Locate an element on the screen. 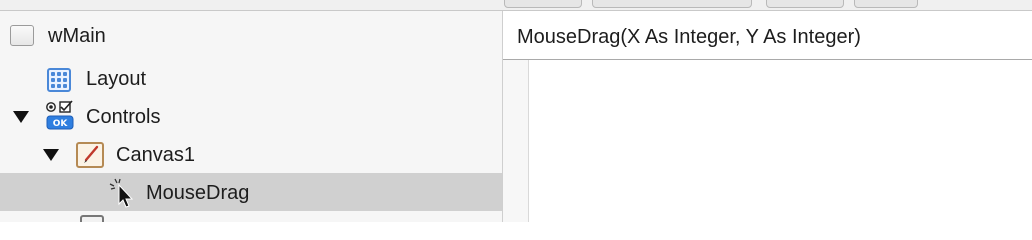  nav-item-label: wMain is located at coordinates (77, 36).